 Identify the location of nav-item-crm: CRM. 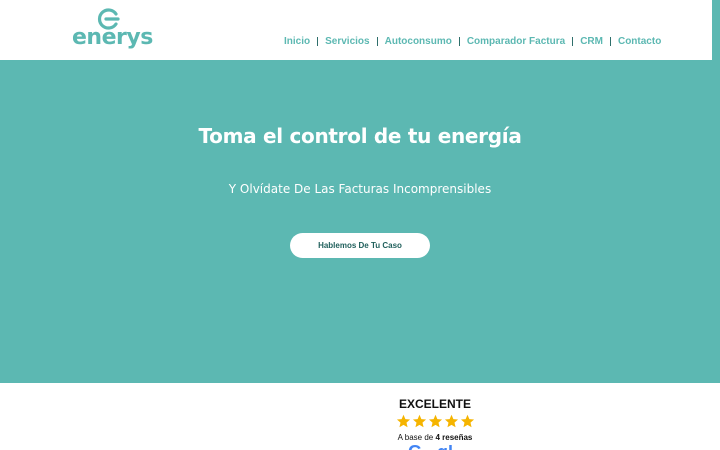
(591, 41).